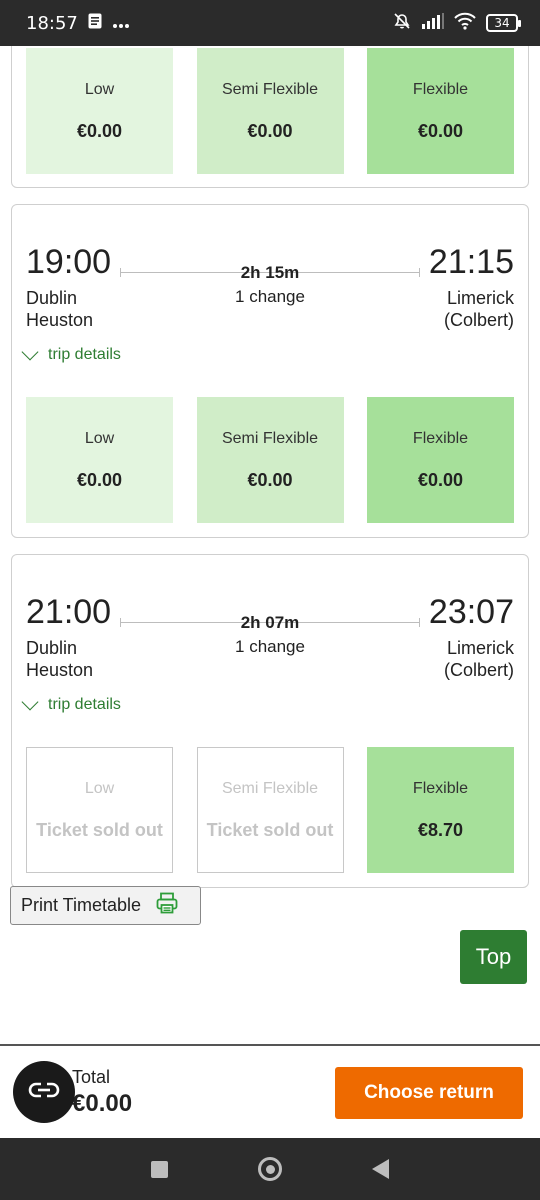 The height and width of the screenshot is (1200, 540). I want to click on scroll-top-button: Top, so click(493, 957).